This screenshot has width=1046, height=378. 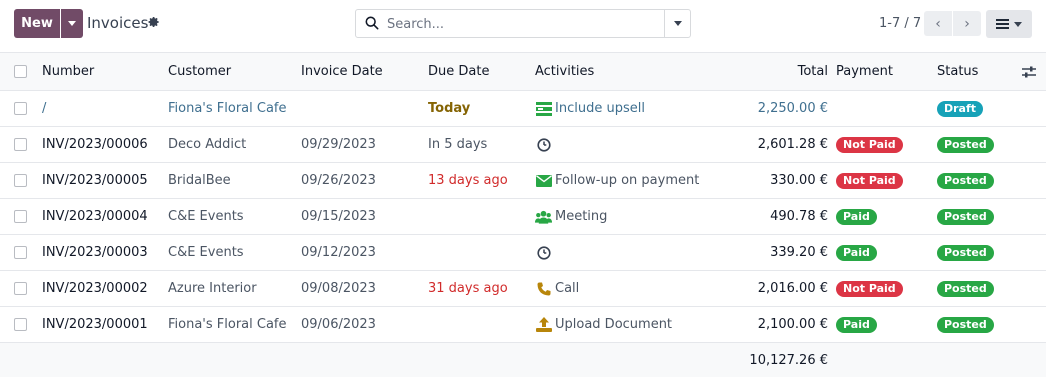 I want to click on users-icon, so click(x=543, y=217).